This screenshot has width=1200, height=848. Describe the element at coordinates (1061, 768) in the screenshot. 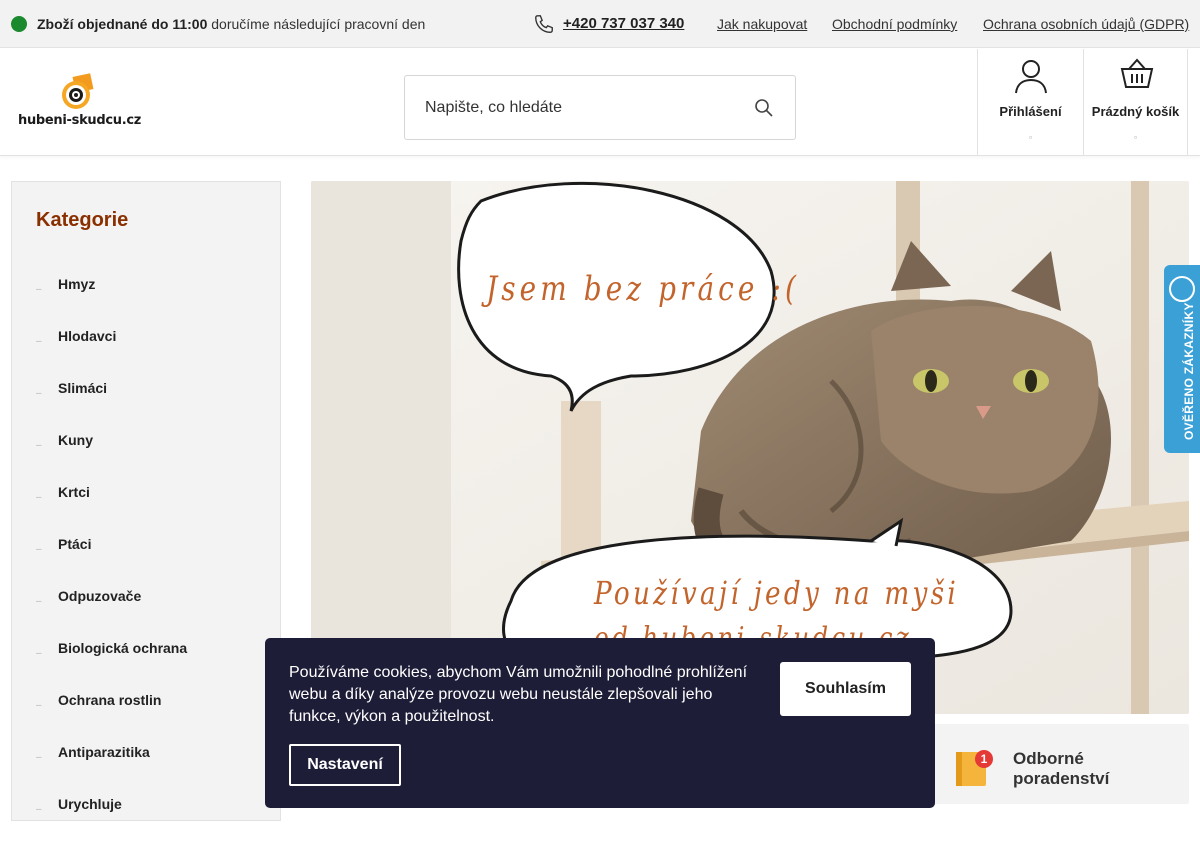

I see `advice-label: Odborné poradenství` at that location.